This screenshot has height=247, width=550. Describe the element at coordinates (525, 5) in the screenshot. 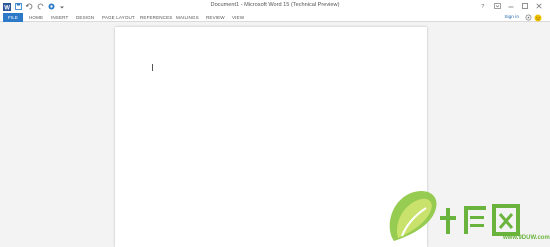

I see `maximize-icon` at that location.